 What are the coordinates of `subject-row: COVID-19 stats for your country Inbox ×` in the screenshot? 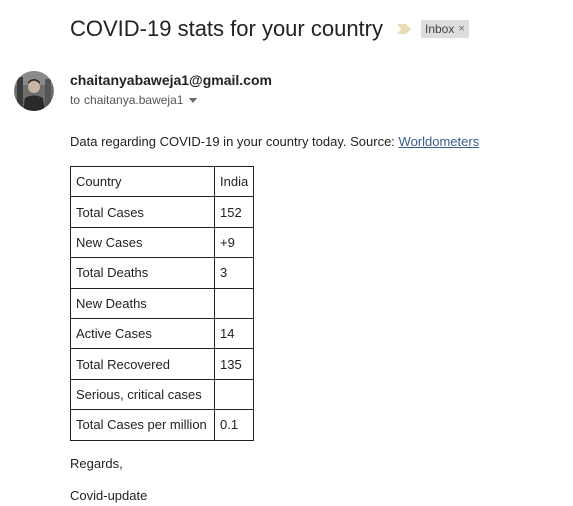 It's located at (269, 29).